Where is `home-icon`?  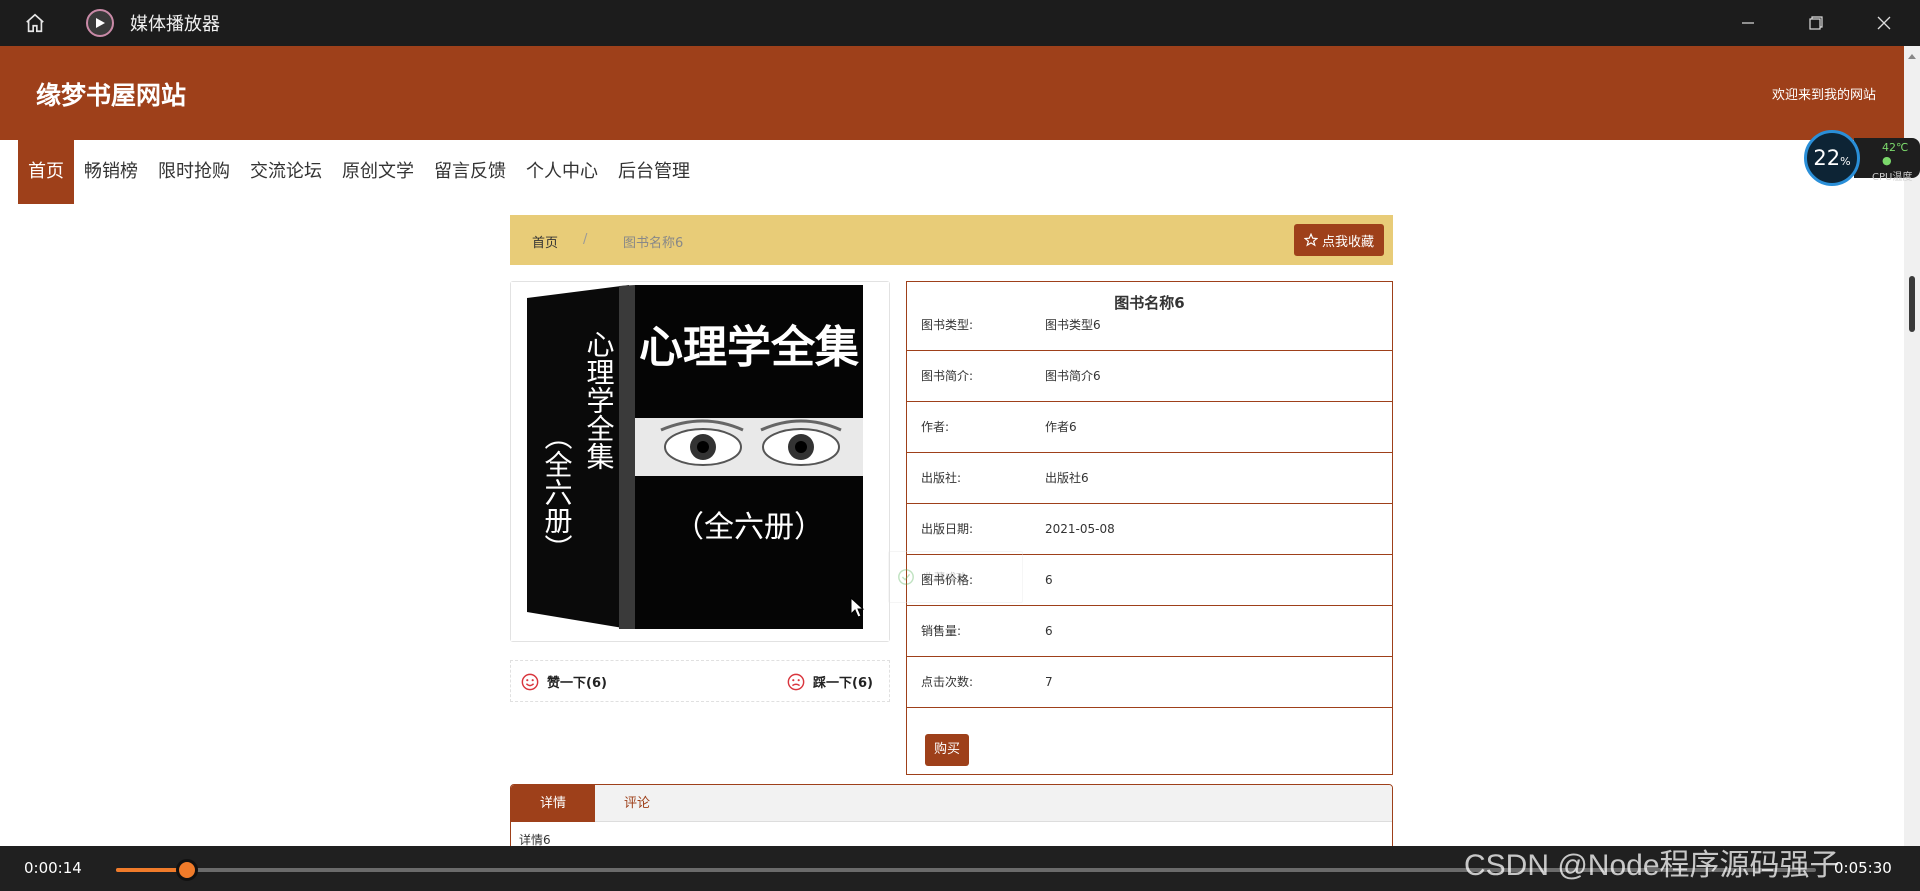 home-icon is located at coordinates (35, 23).